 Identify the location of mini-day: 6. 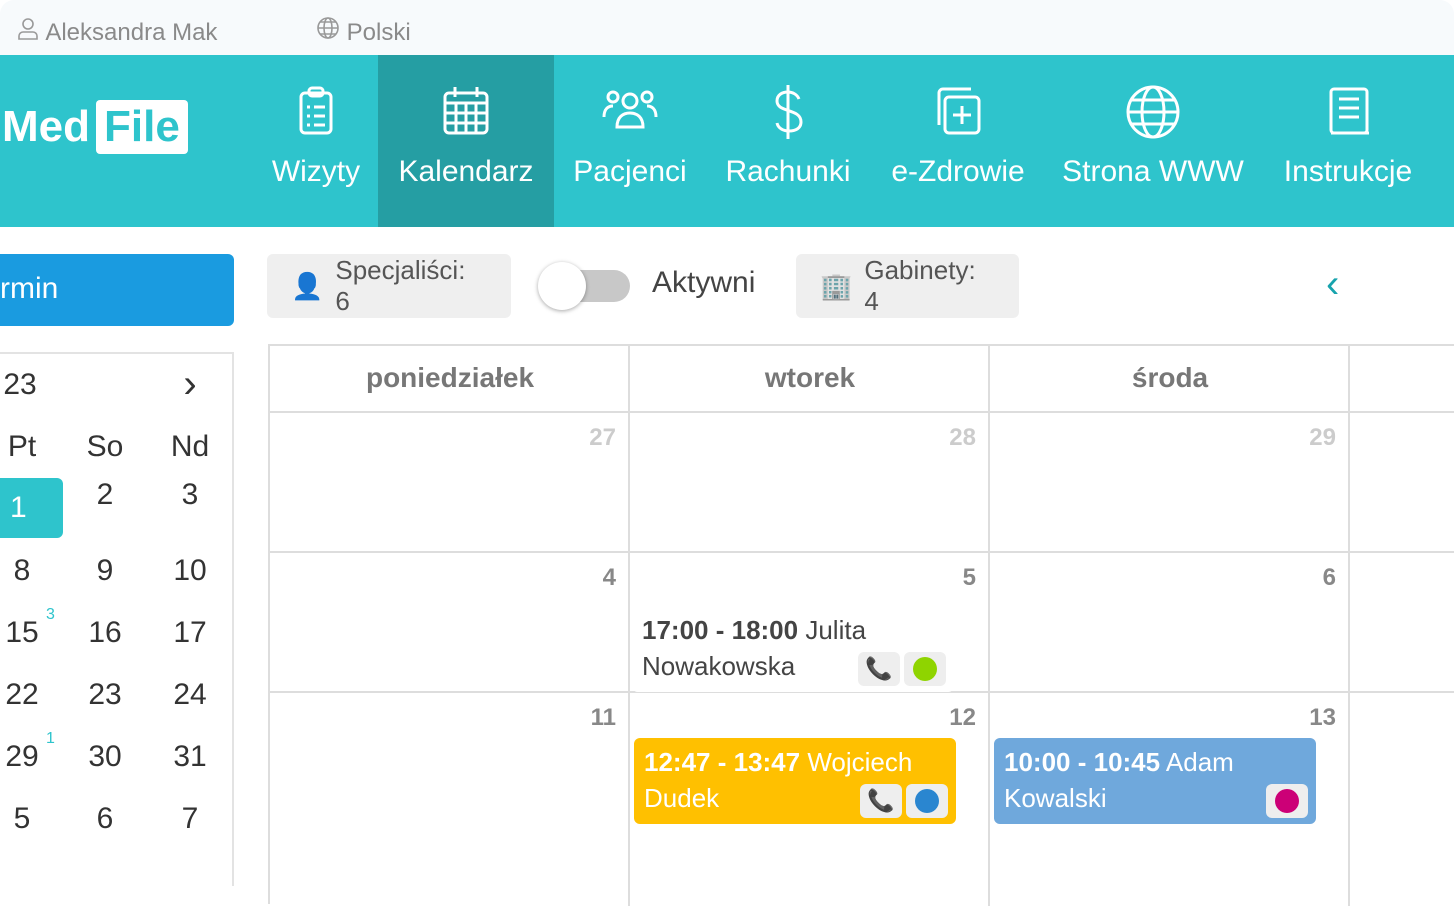
(105, 819).